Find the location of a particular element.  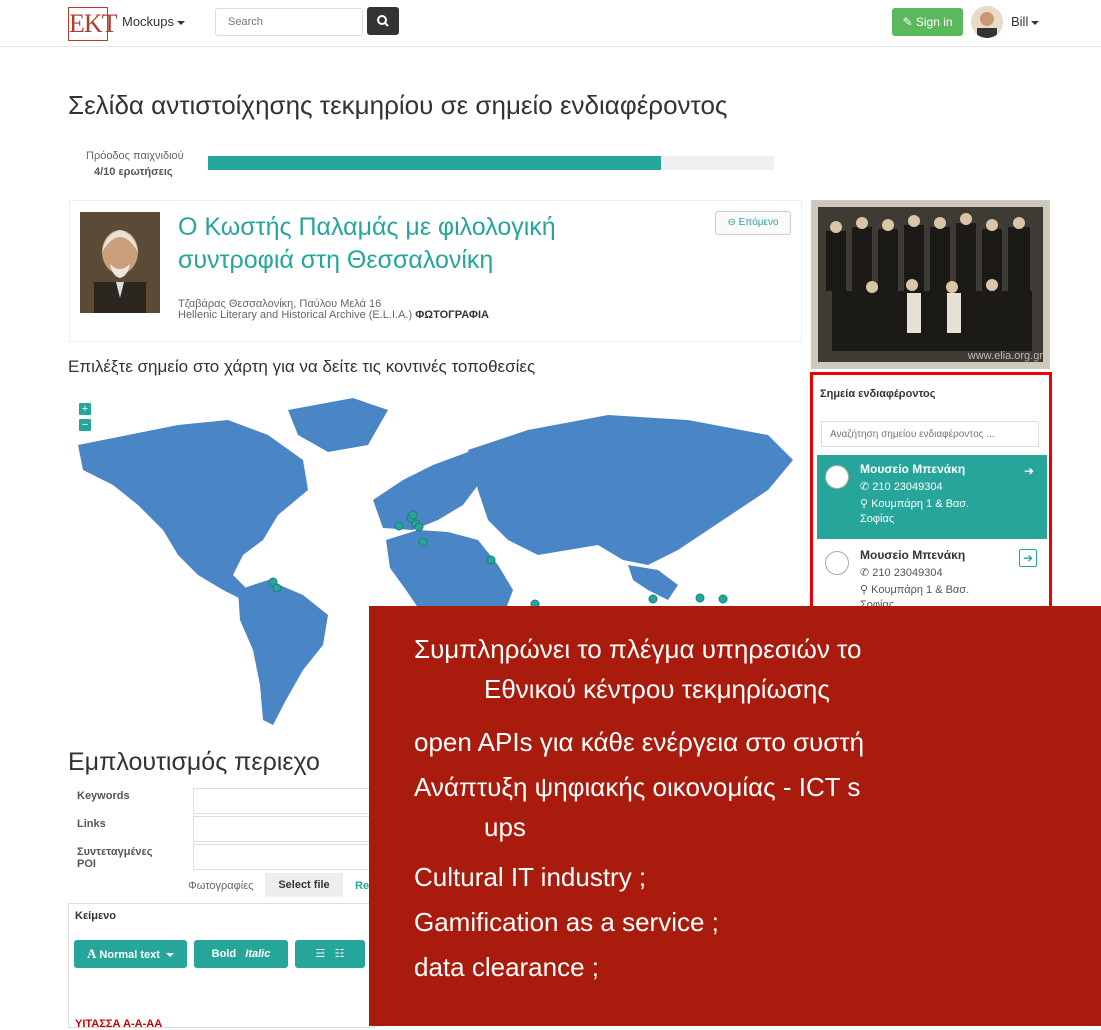

next-button-label: Επόμενο is located at coordinates (758, 222).